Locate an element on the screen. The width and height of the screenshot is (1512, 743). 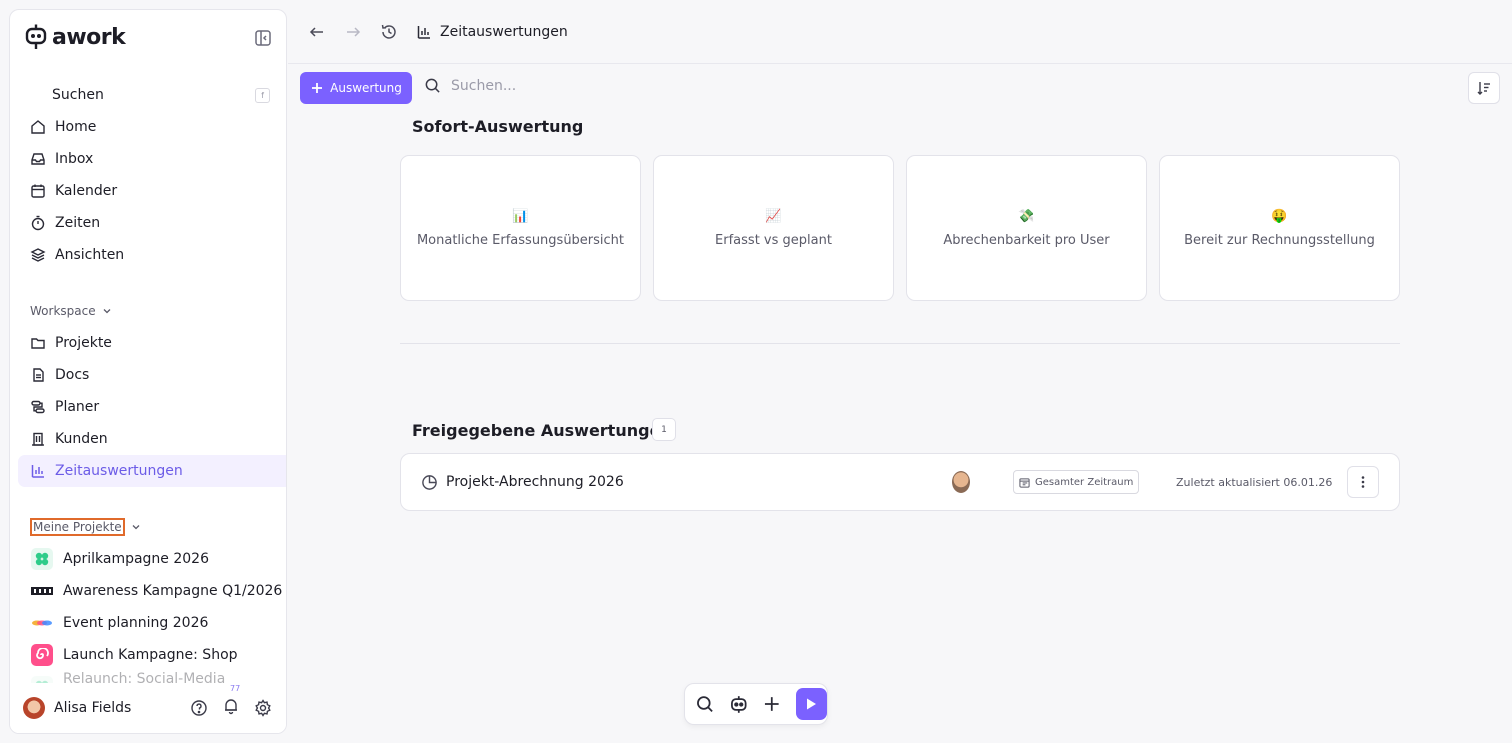
help-icon is located at coordinates (199, 708).